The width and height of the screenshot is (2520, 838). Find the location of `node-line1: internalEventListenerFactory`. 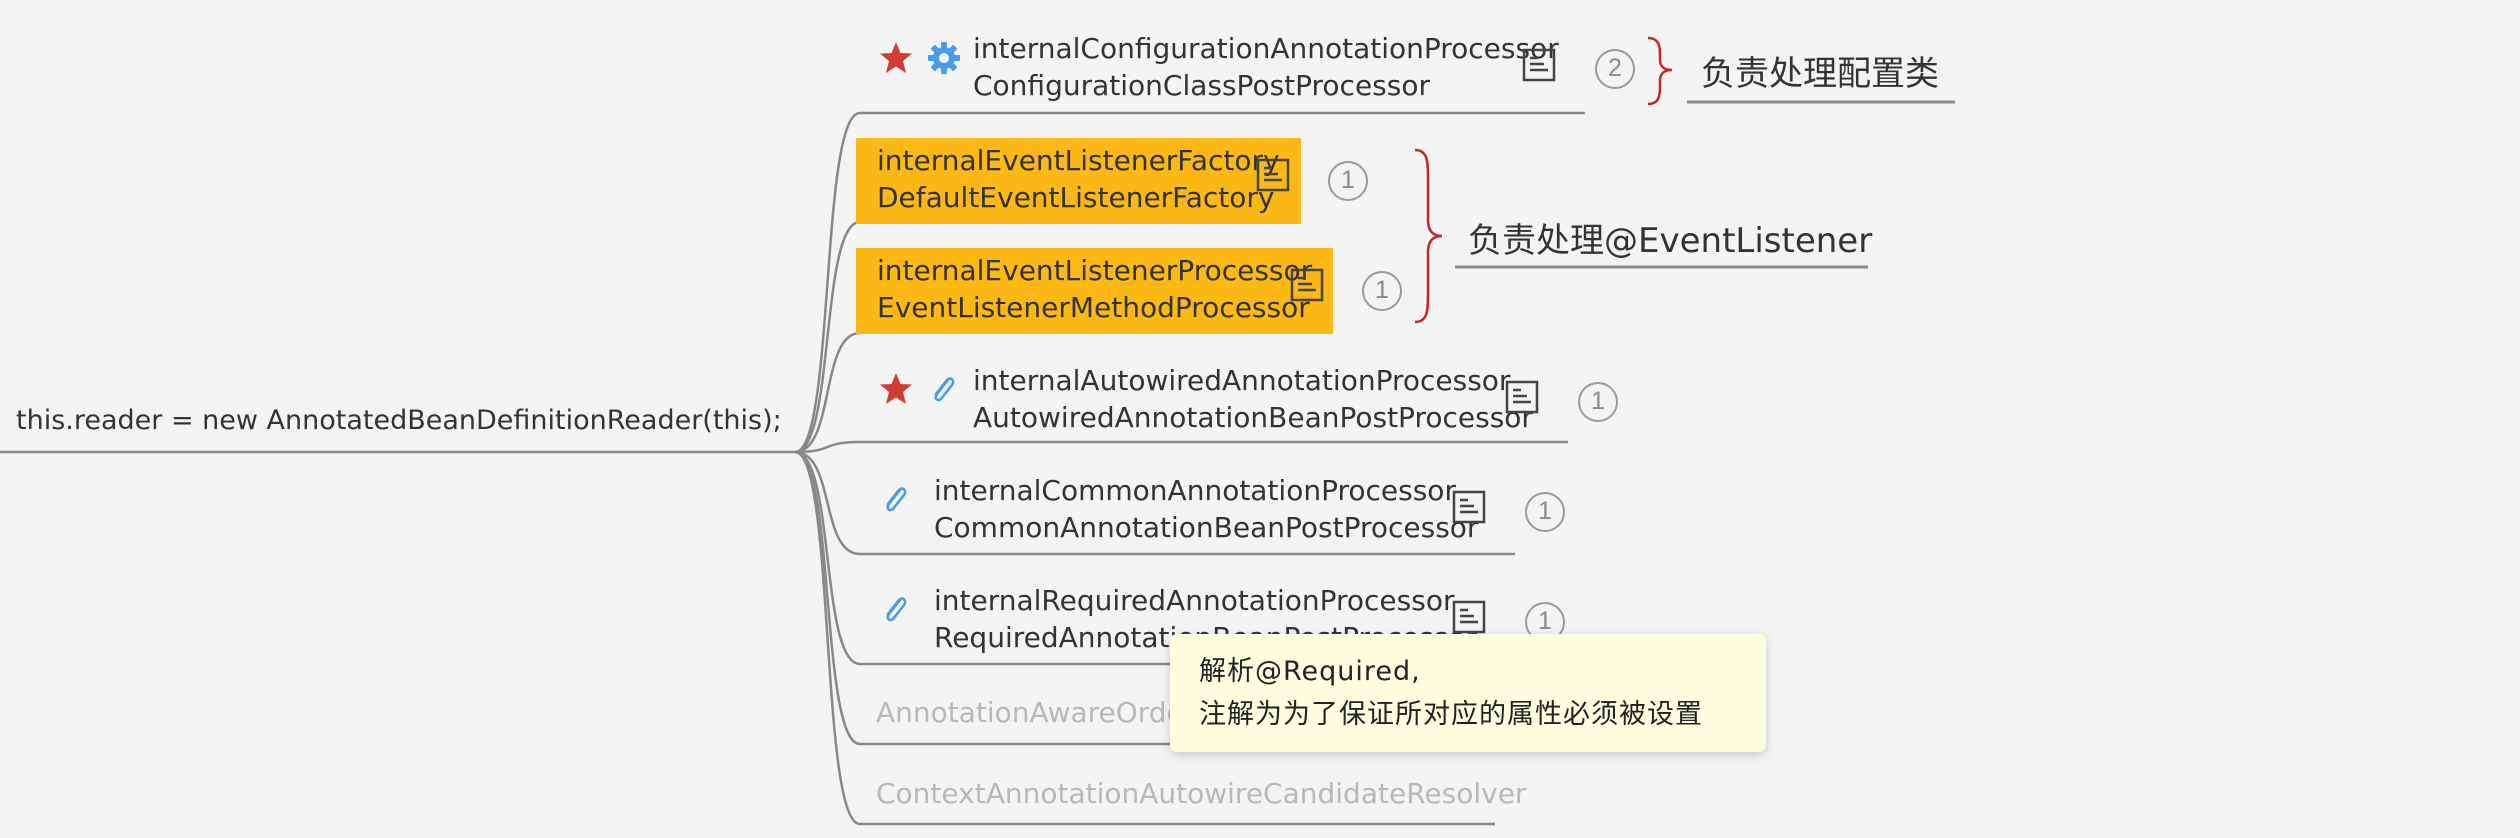

node-line1: internalEventListenerFactory is located at coordinates (1078, 160).